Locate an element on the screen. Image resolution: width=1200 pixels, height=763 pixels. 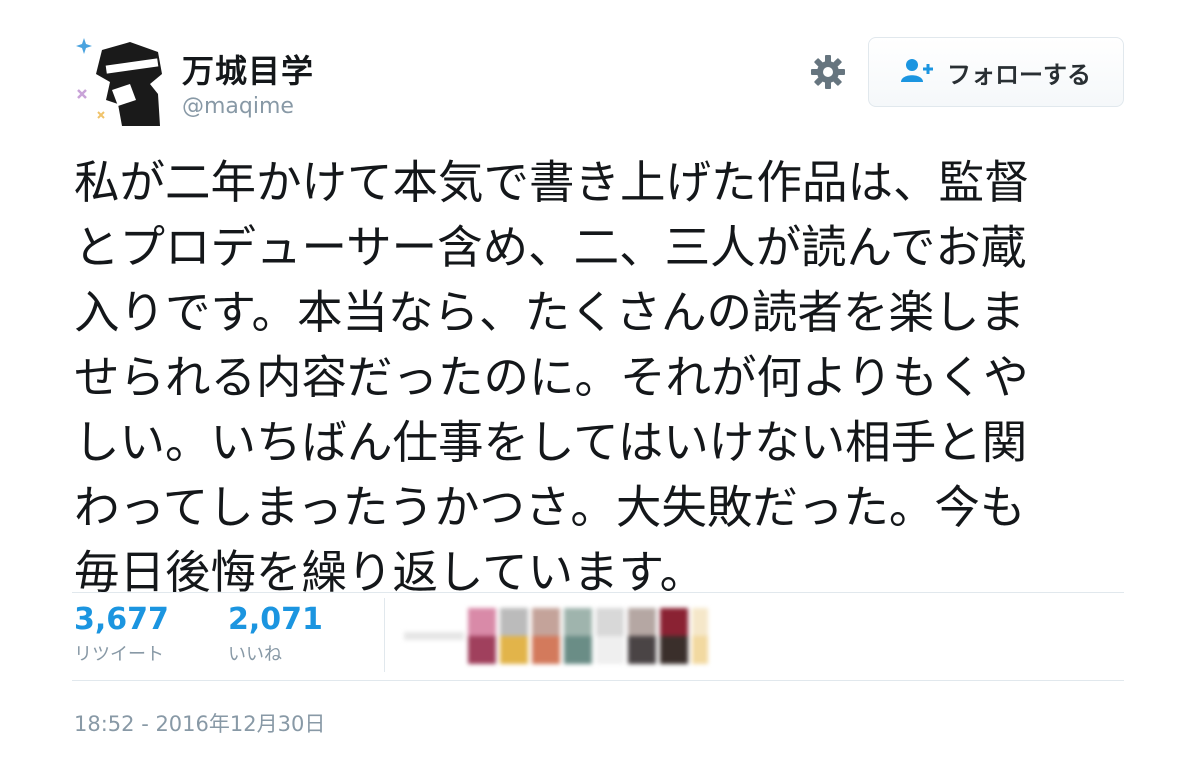
avatar-image is located at coordinates (120, 82).